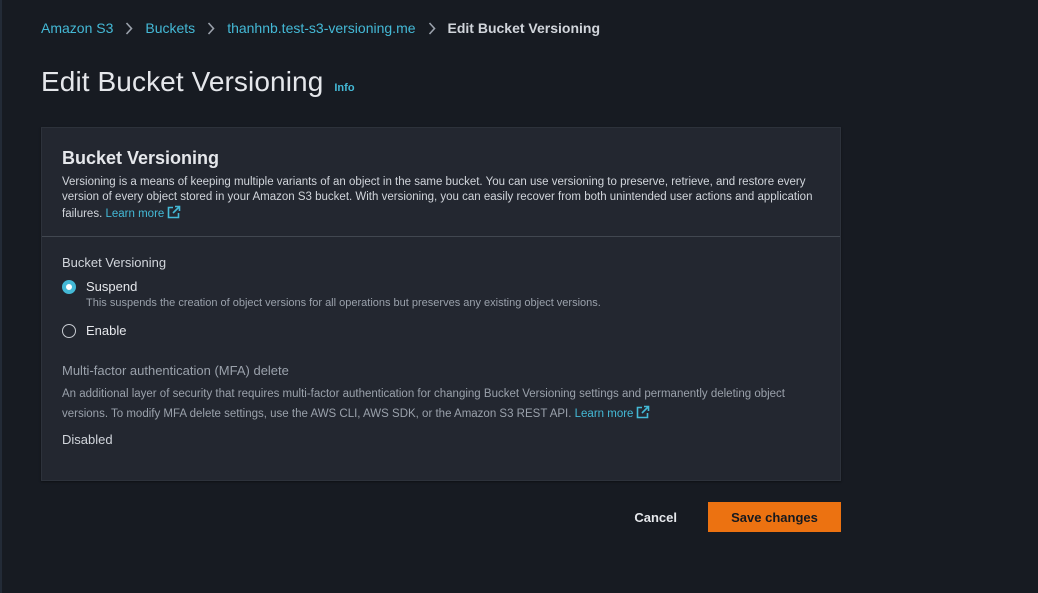  I want to click on form-actions: Cancel Save changes, so click(737, 517).